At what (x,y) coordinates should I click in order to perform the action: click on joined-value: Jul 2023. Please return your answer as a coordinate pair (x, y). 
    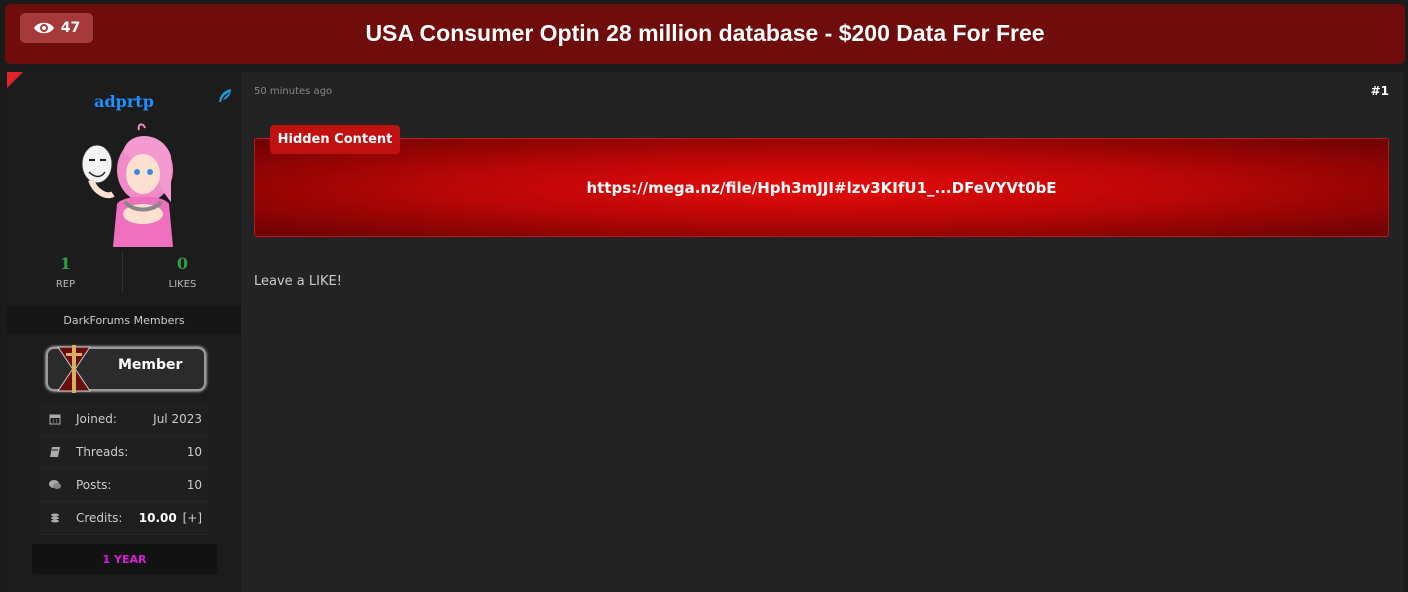
    Looking at the image, I should click on (177, 419).